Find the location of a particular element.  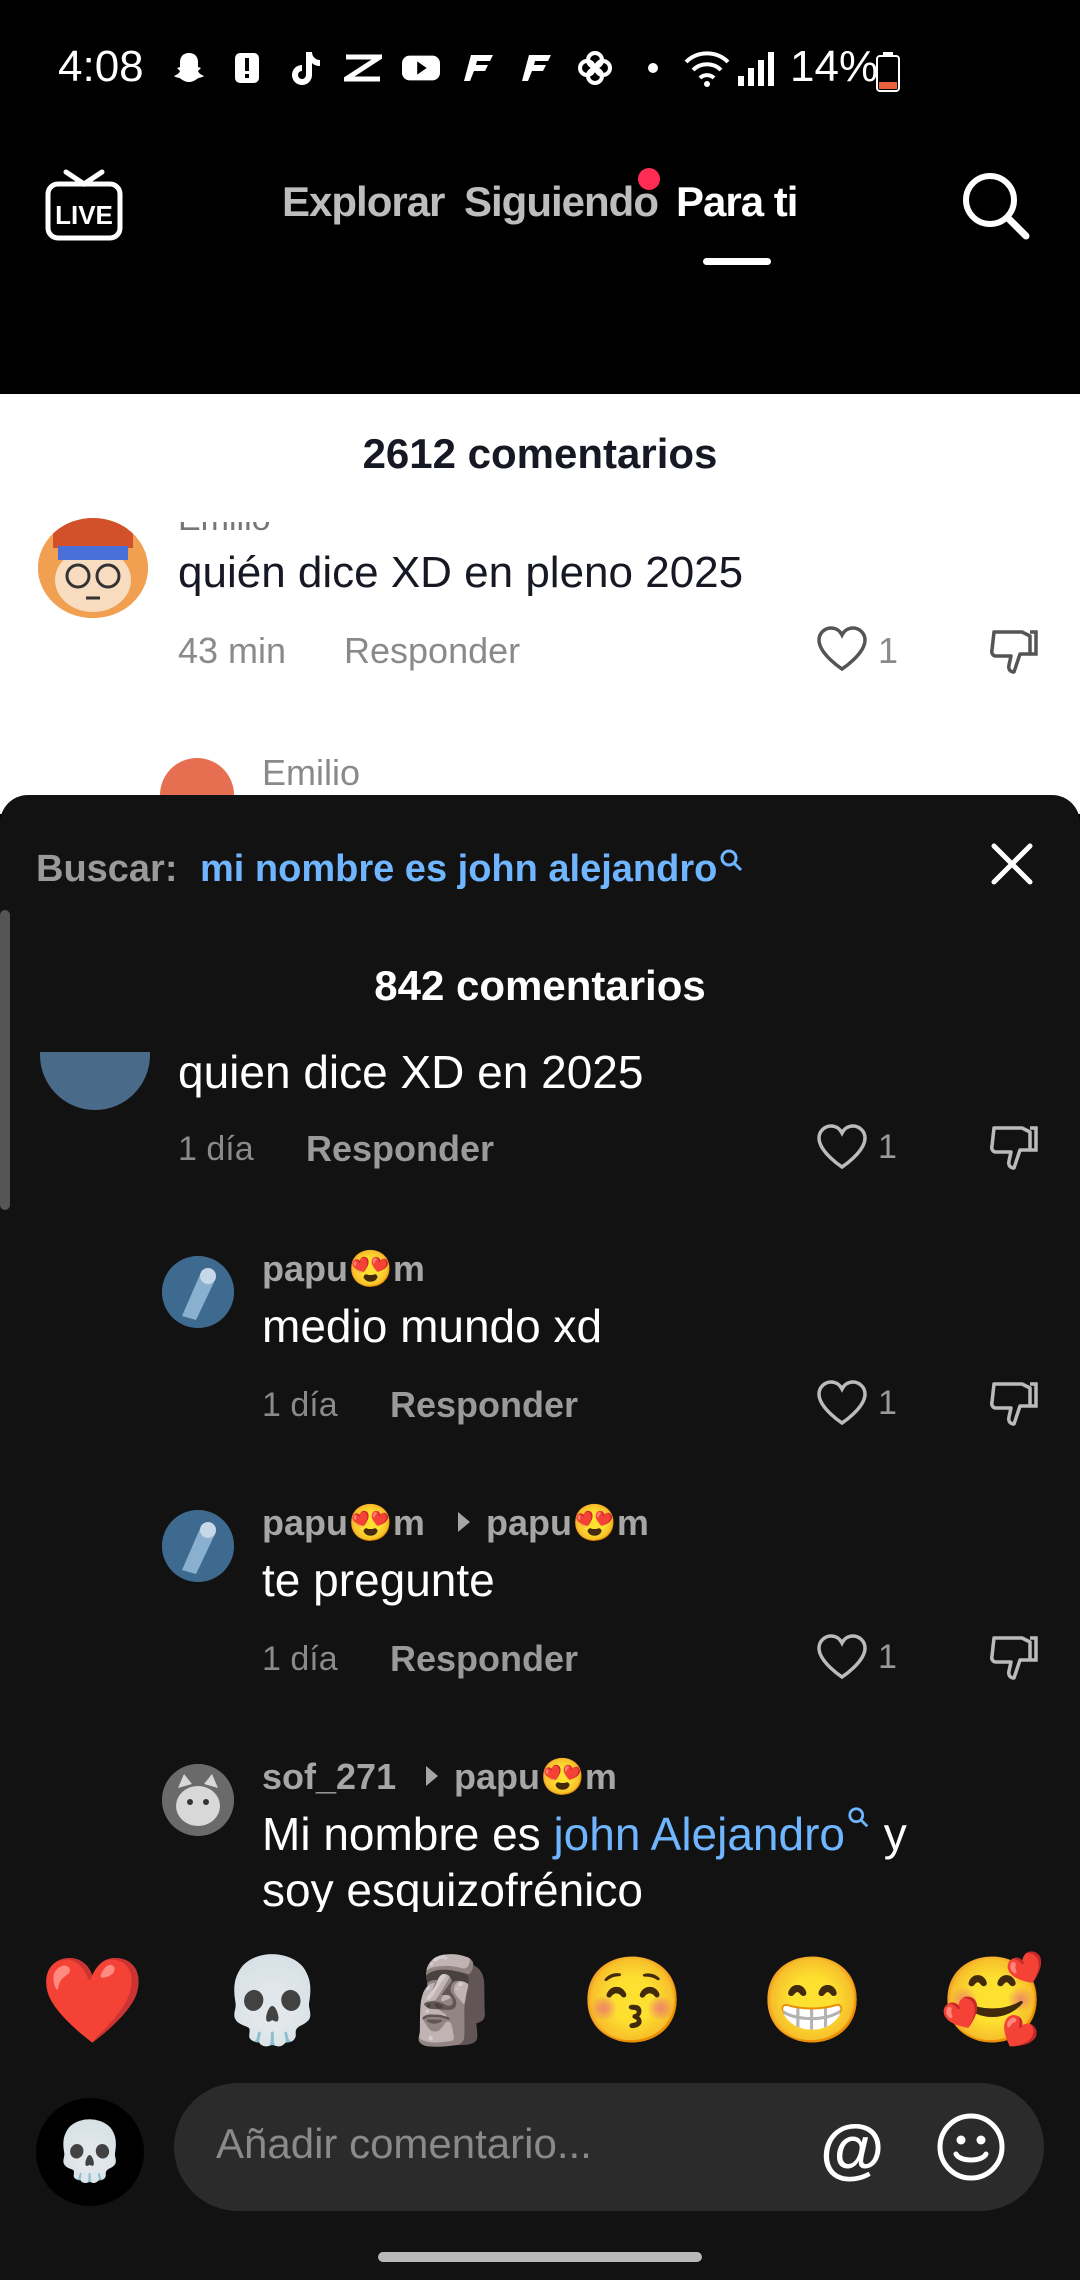

comment-text: te pregunte is located at coordinates (378, 1580).